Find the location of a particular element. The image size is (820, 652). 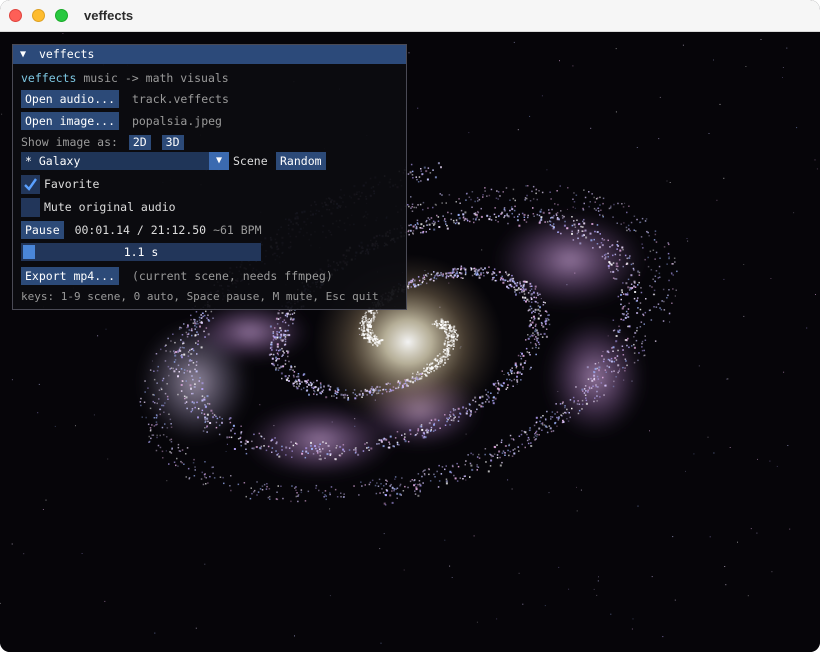

maximize-window-button is located at coordinates (61, 15).